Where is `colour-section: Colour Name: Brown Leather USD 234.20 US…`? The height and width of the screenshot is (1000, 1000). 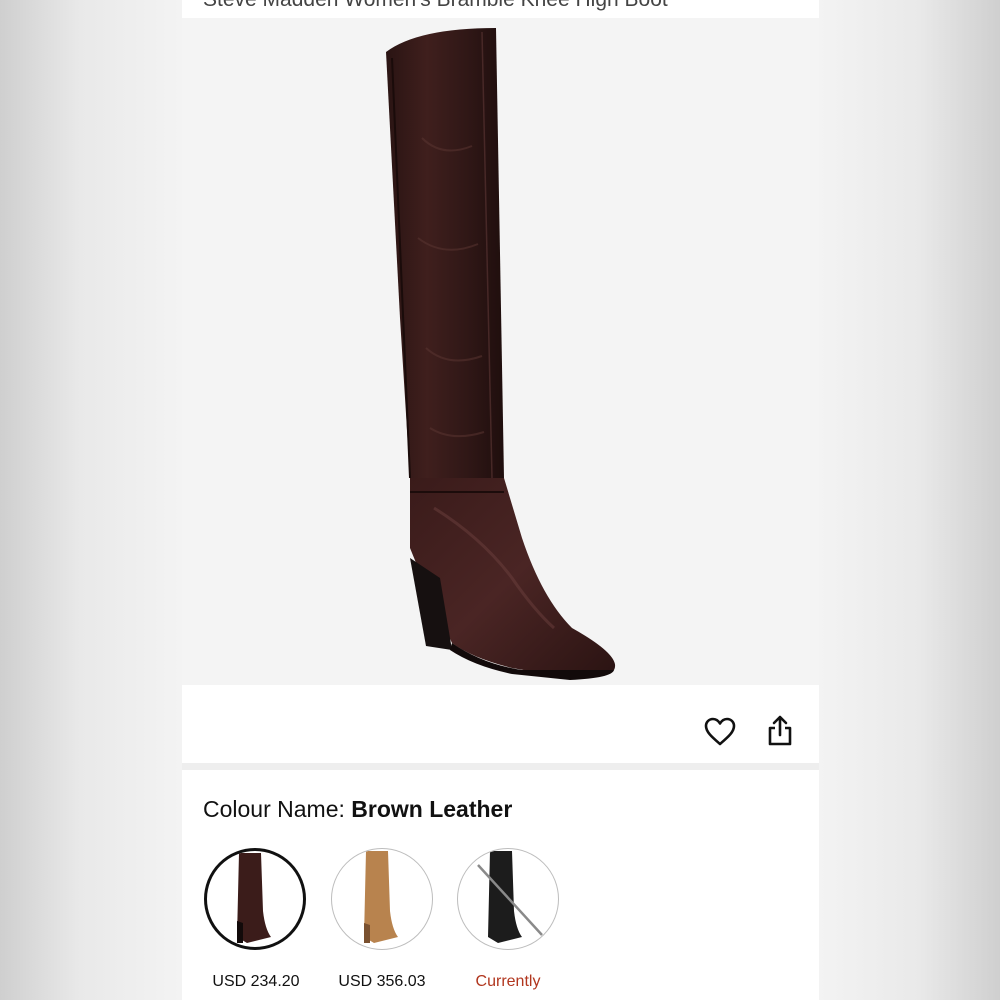 colour-section: Colour Name: Brown Leather USD 234.20 US… is located at coordinates (500, 885).